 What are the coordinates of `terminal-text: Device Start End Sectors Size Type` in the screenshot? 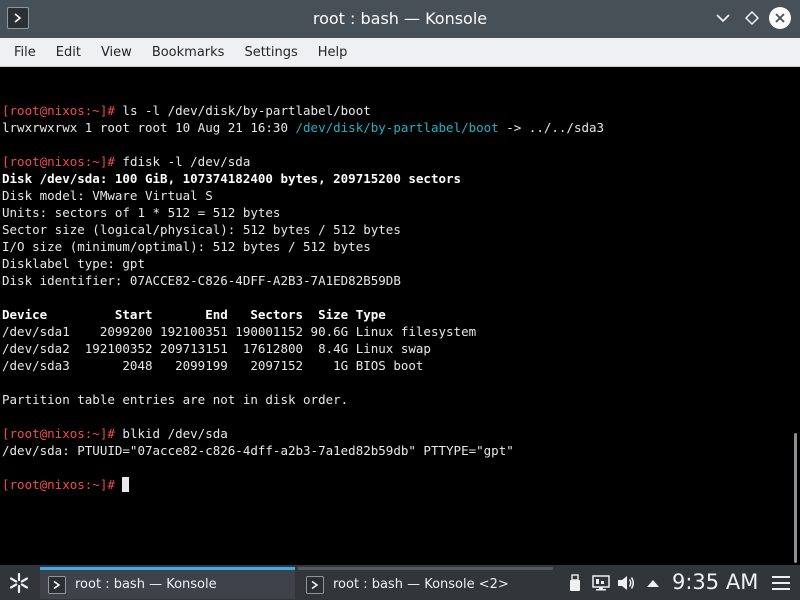 It's located at (194, 314).